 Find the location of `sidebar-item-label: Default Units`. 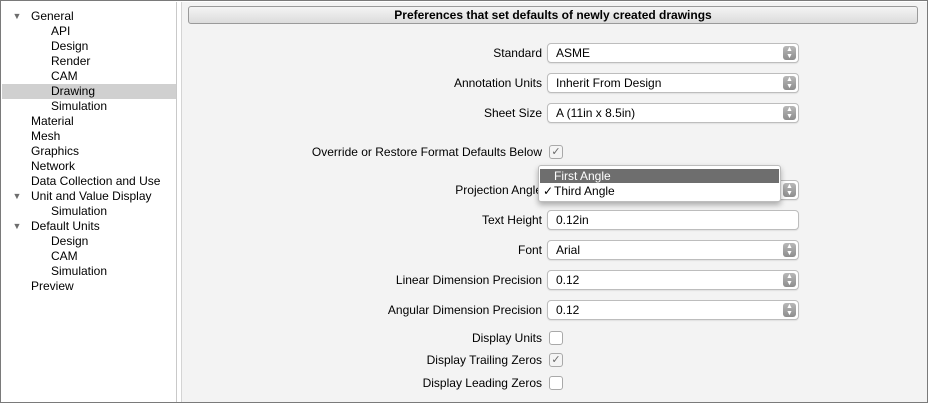

sidebar-item-label: Default Units is located at coordinates (65, 226).